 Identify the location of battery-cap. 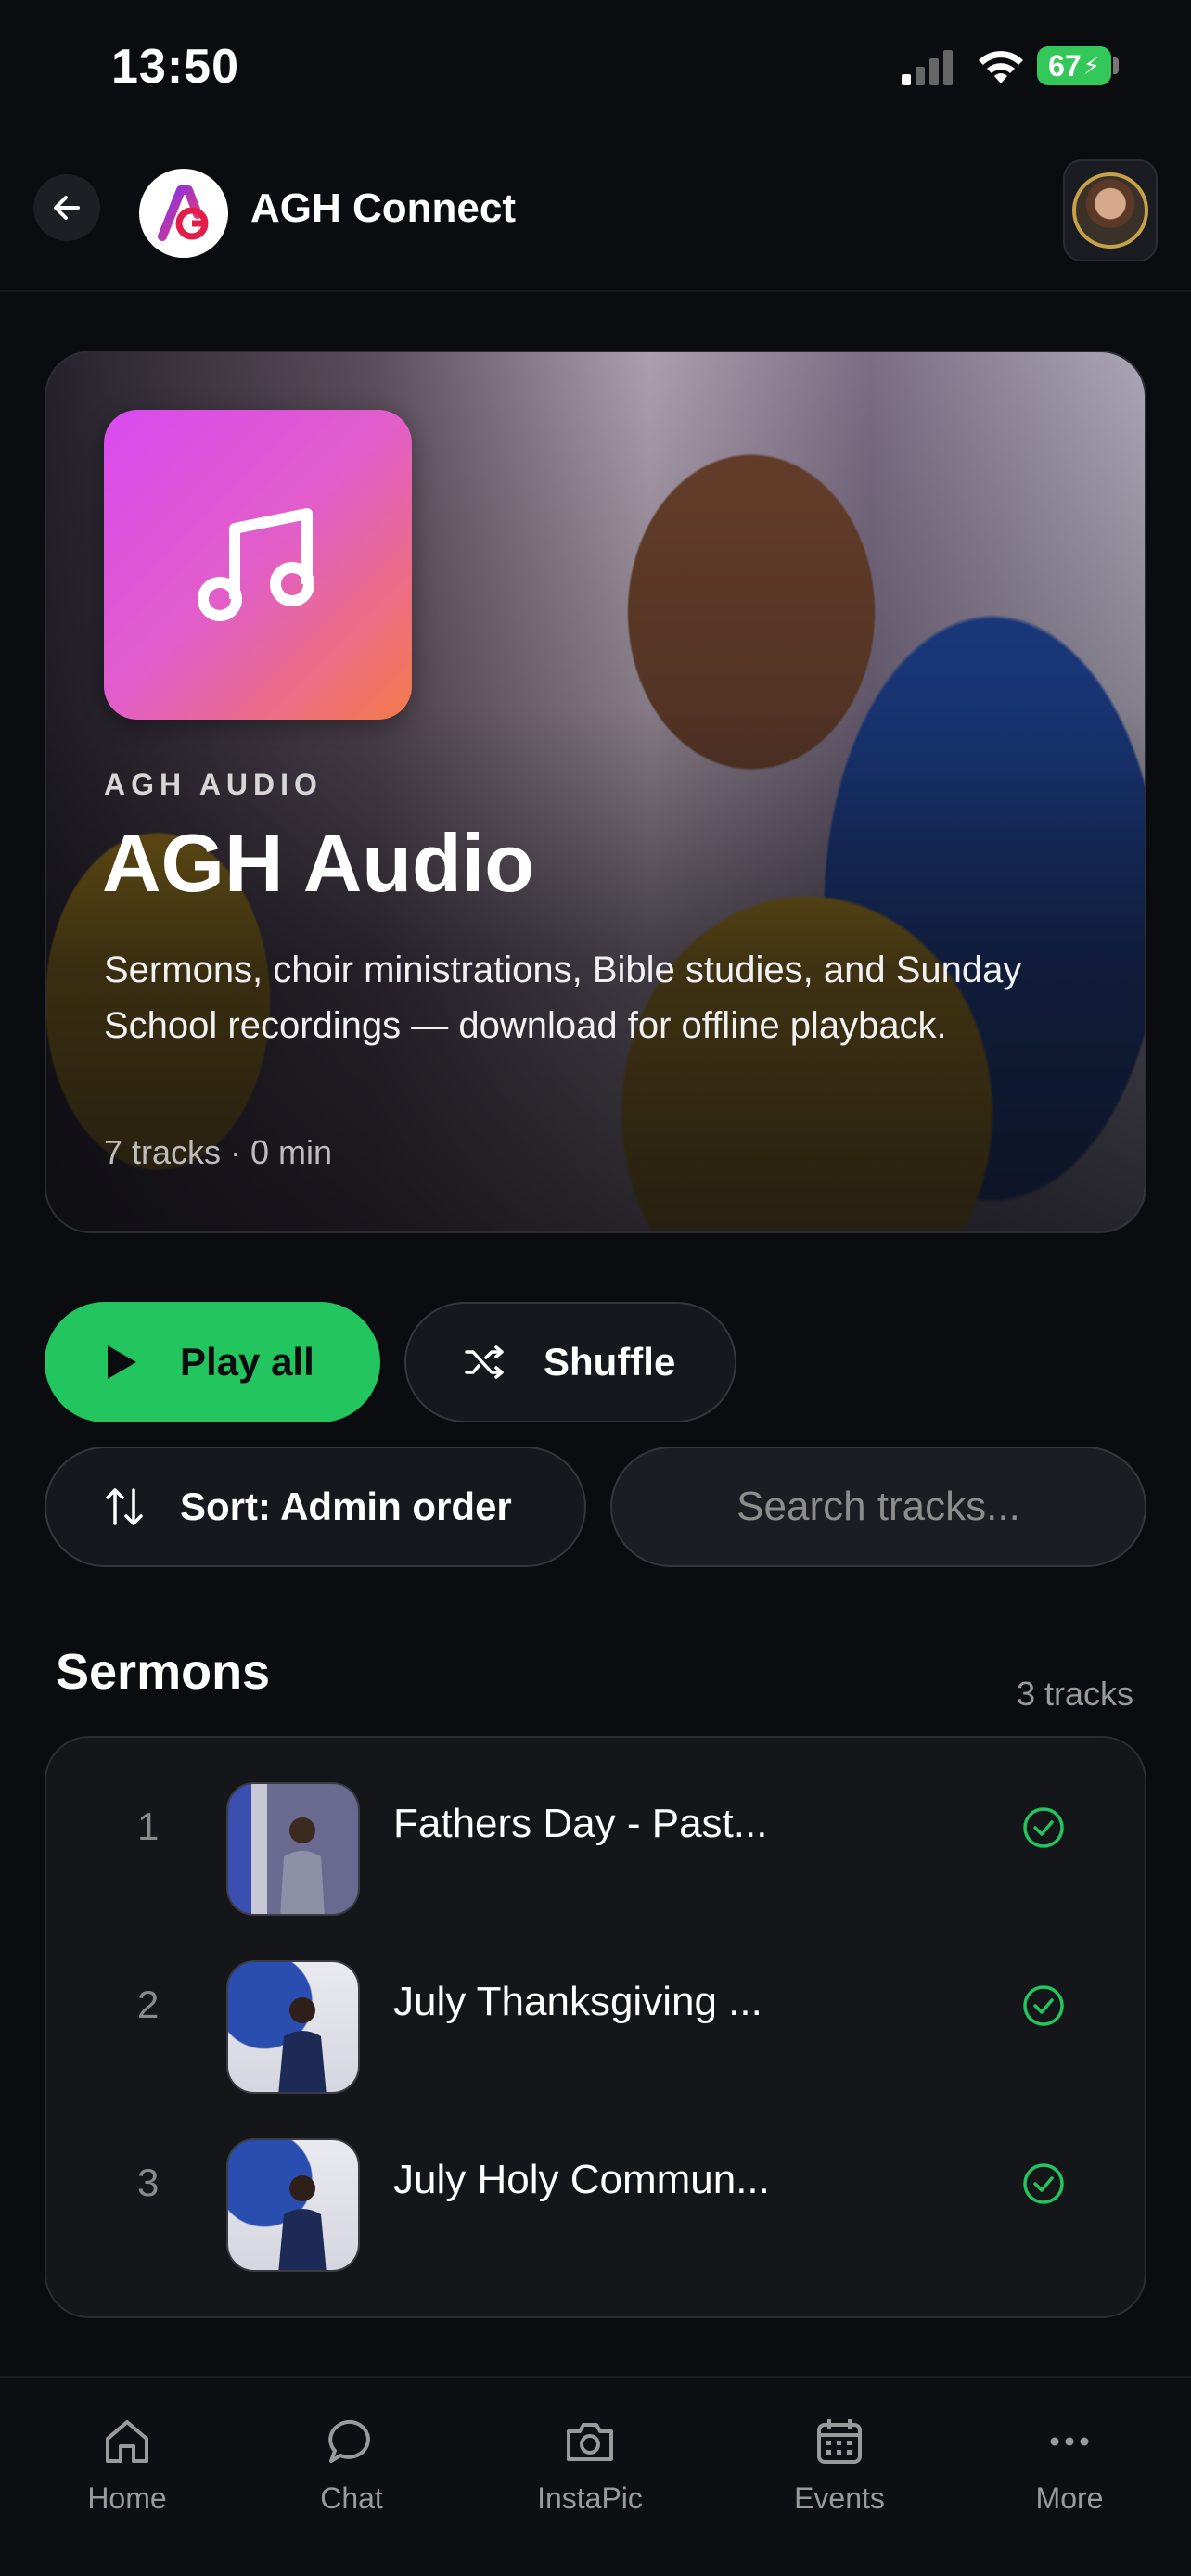
(1116, 66).